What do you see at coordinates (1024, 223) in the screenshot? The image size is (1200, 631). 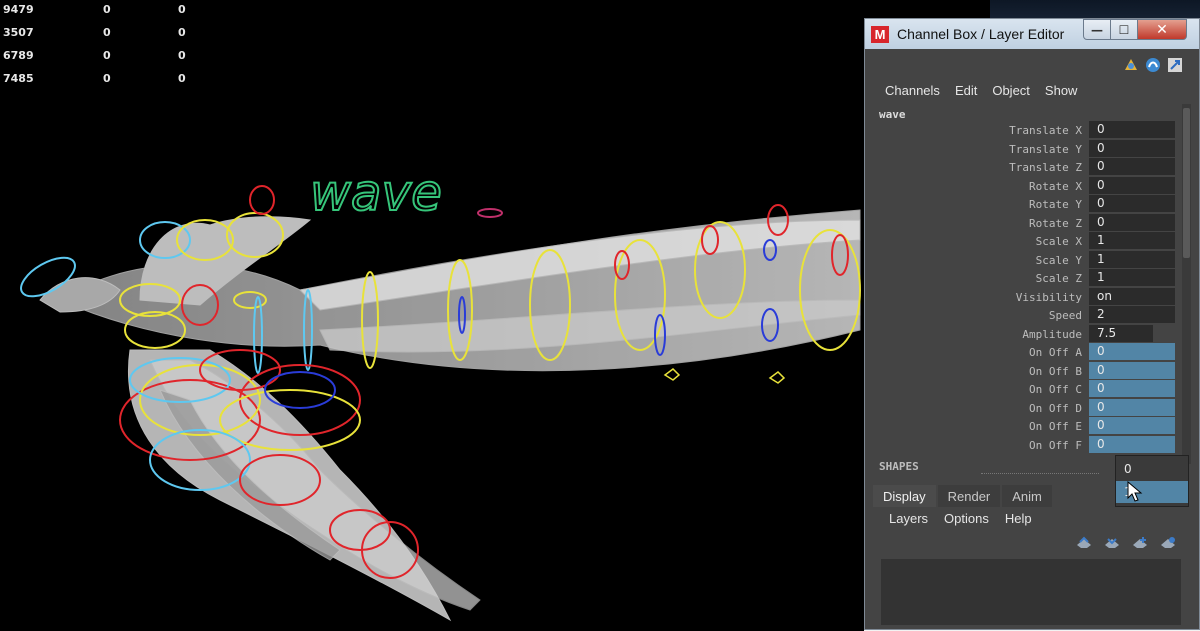 I see `attribute-row: Rotate Z 0` at bounding box center [1024, 223].